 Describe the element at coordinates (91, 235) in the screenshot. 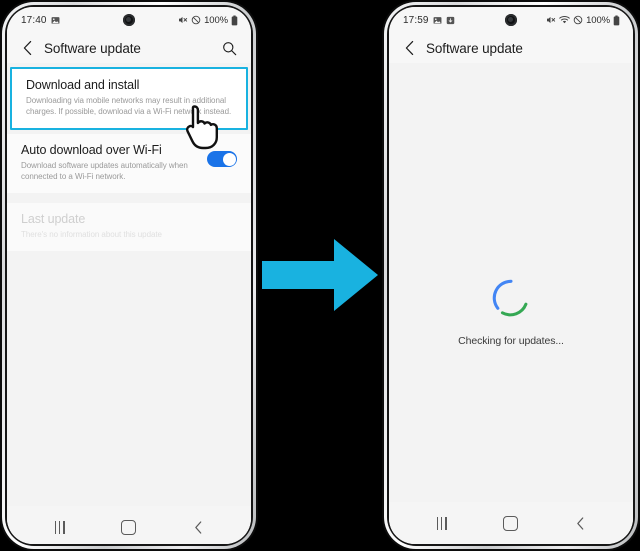

I see `list-item-subtitle: There's no information about this update` at that location.